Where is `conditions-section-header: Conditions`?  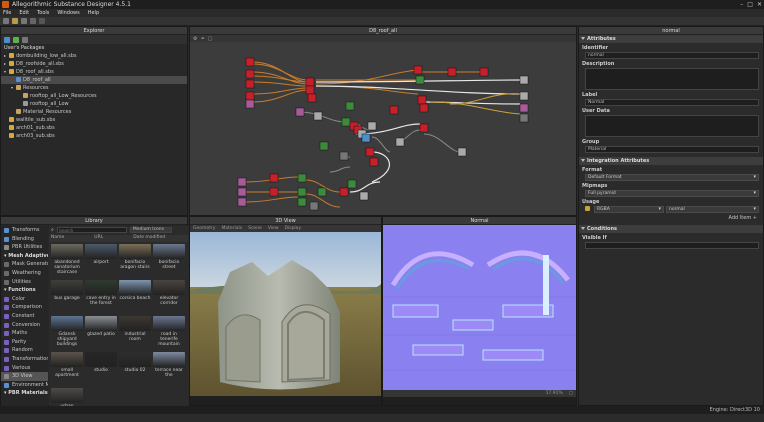
conditions-section-header: Conditions is located at coordinates (671, 229).